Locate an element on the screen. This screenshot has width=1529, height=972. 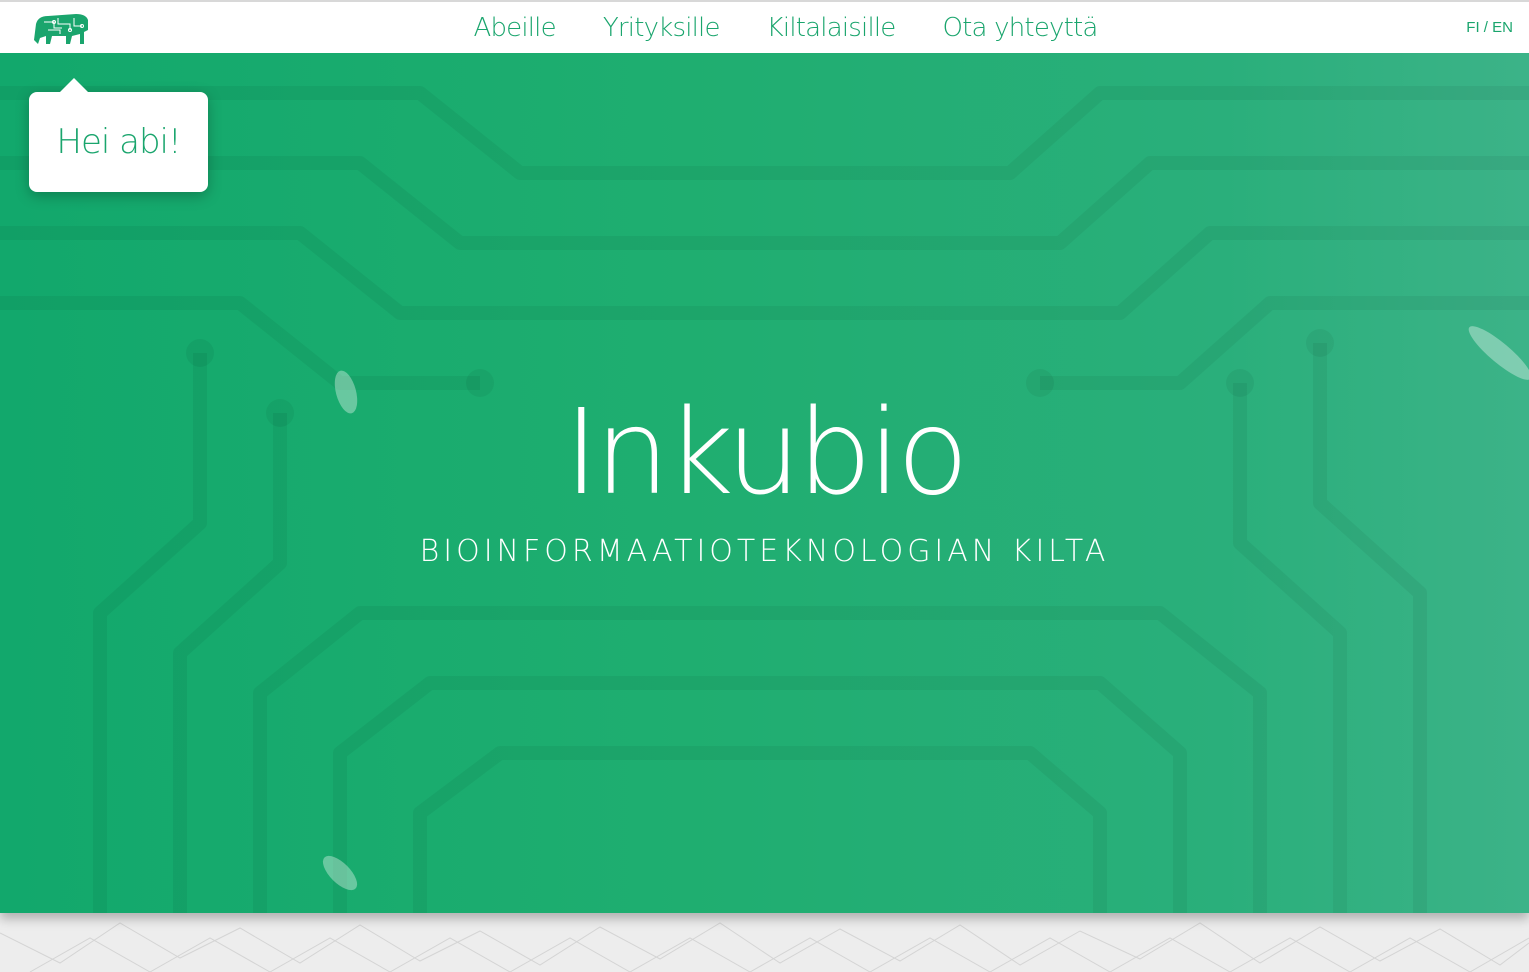
hero-subtitle: BIOINFORMAATIOTEKNOLOGIAN KILTA is located at coordinates (764, 551).